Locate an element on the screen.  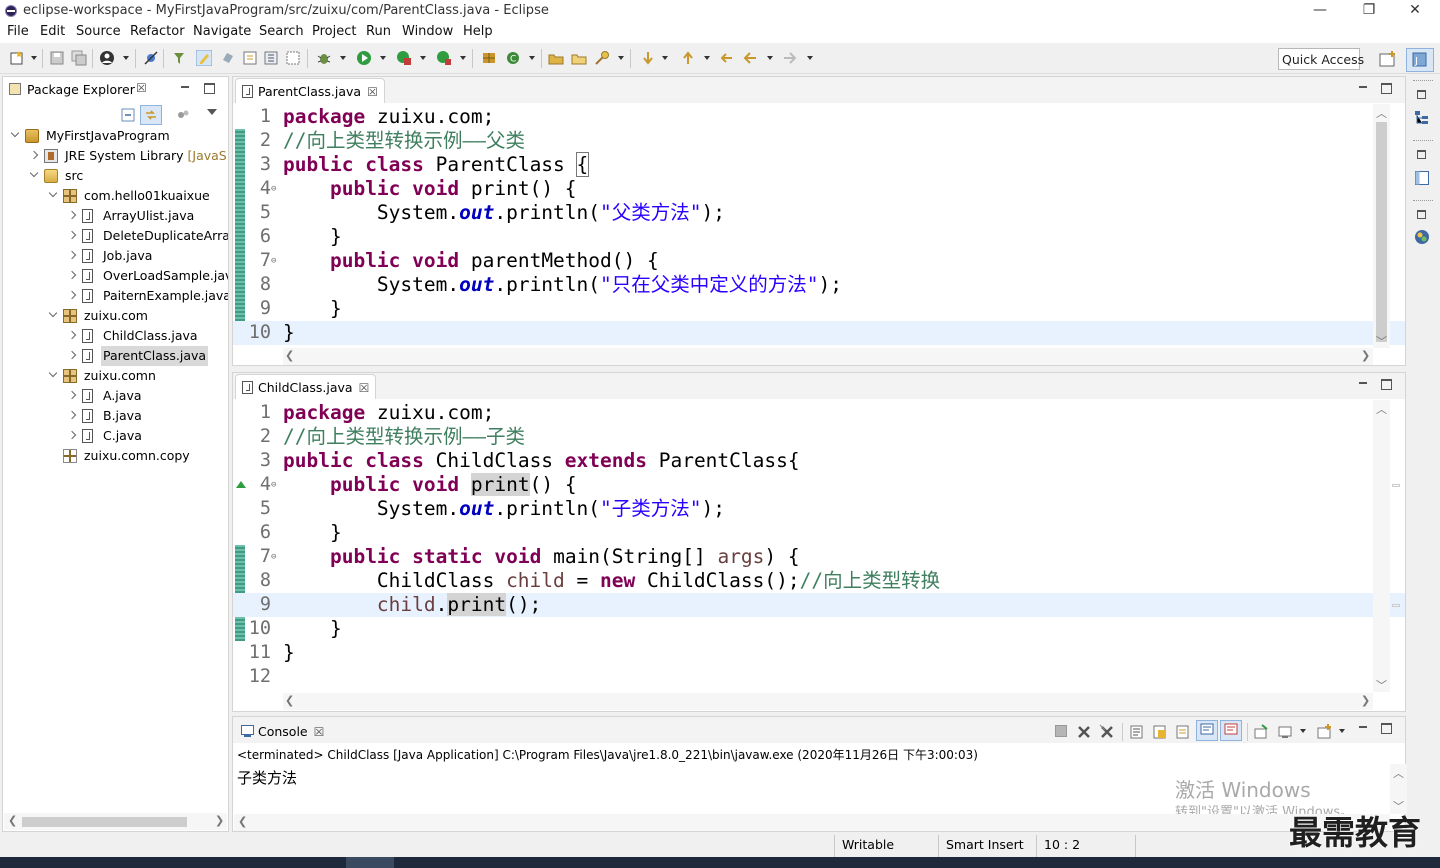
menu-project: Project is located at coordinates (334, 31).